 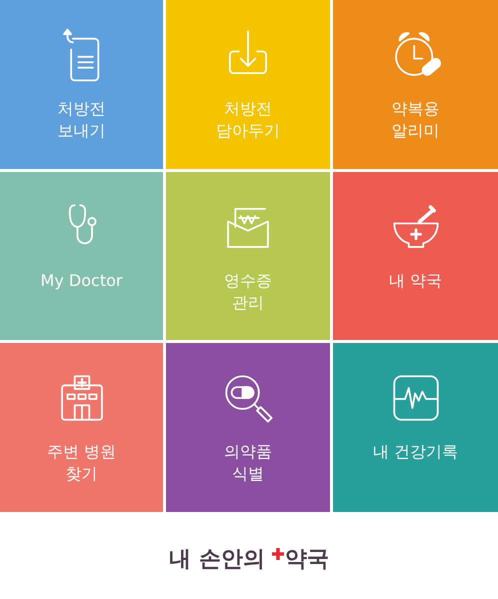 What do you see at coordinates (248, 84) in the screenshot?
I see `menu-tile: 처방전 담아두기` at bounding box center [248, 84].